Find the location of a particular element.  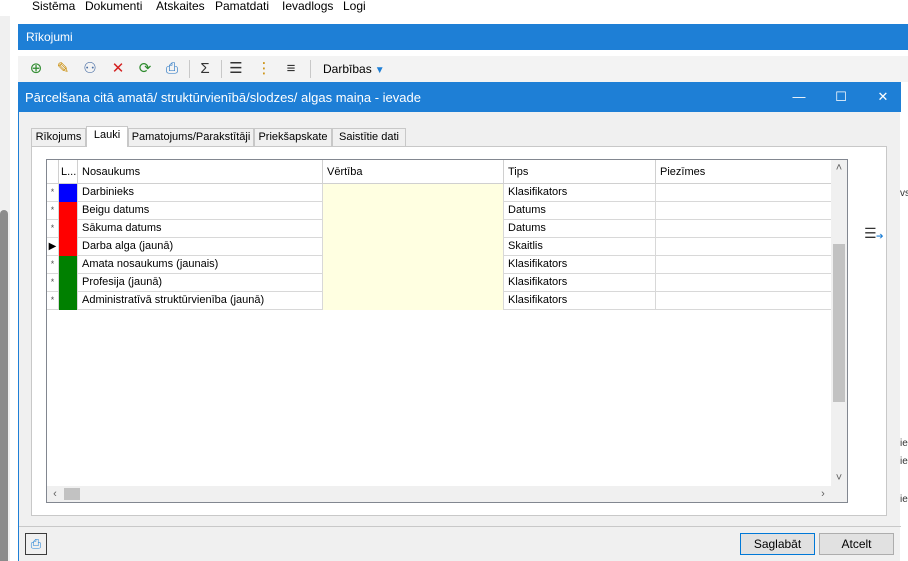

cell-nosaukums: Amata nosaukums (jaunais) is located at coordinates (200, 265).